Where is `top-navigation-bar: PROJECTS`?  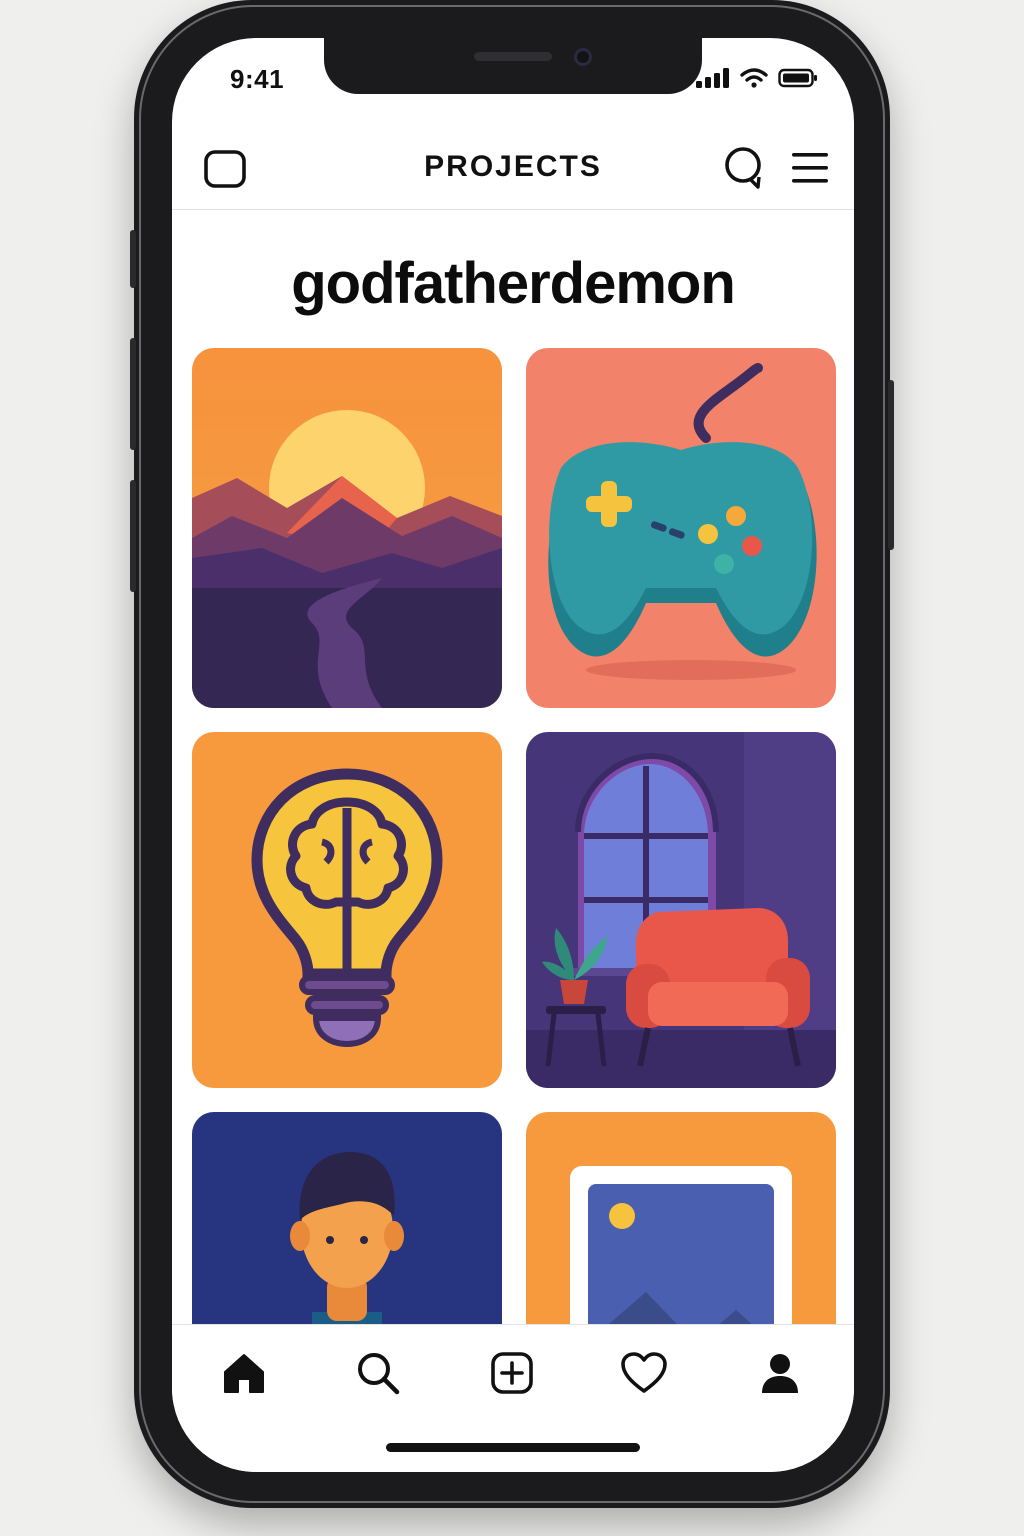
top-navigation-bar: PROJECTS is located at coordinates (513, 170).